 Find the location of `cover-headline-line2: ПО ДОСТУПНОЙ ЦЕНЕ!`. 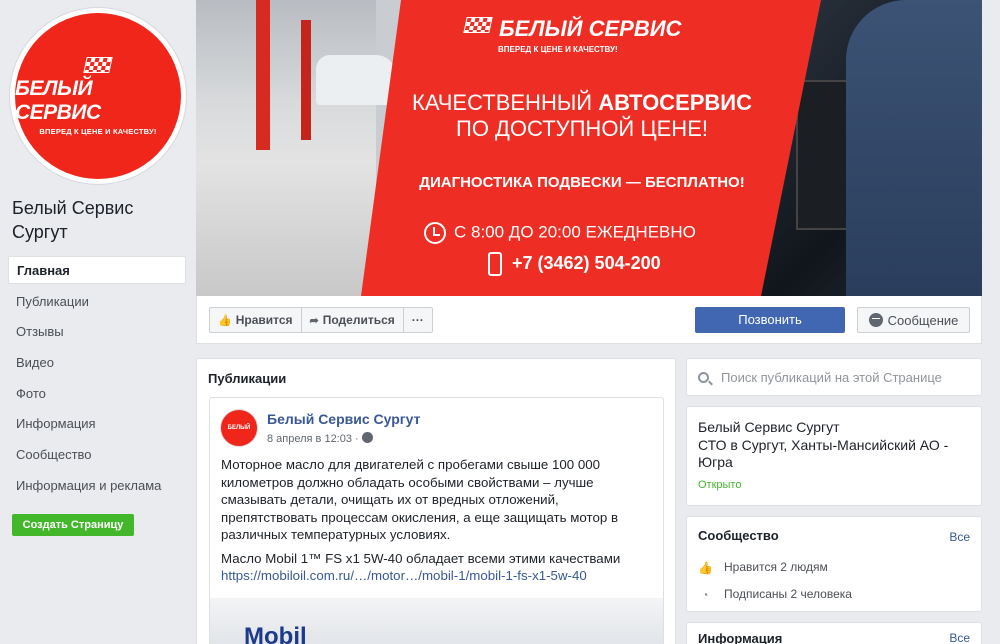

cover-headline-line2: ПО ДОСТУПНОЙ ЦЕНЕ! is located at coordinates (582, 128).